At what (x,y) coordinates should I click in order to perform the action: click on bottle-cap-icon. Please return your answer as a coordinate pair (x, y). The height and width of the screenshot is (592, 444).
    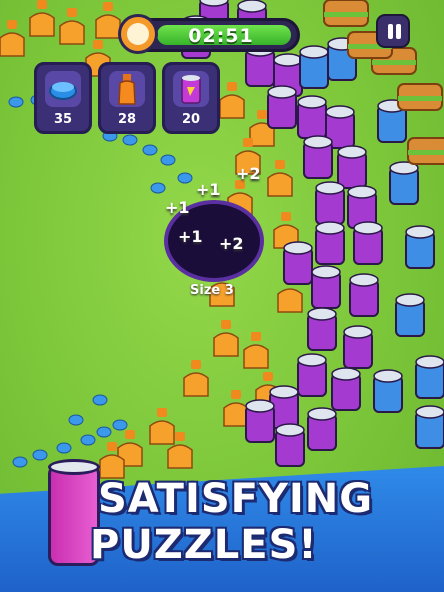
    Looking at the image, I should click on (63, 89).